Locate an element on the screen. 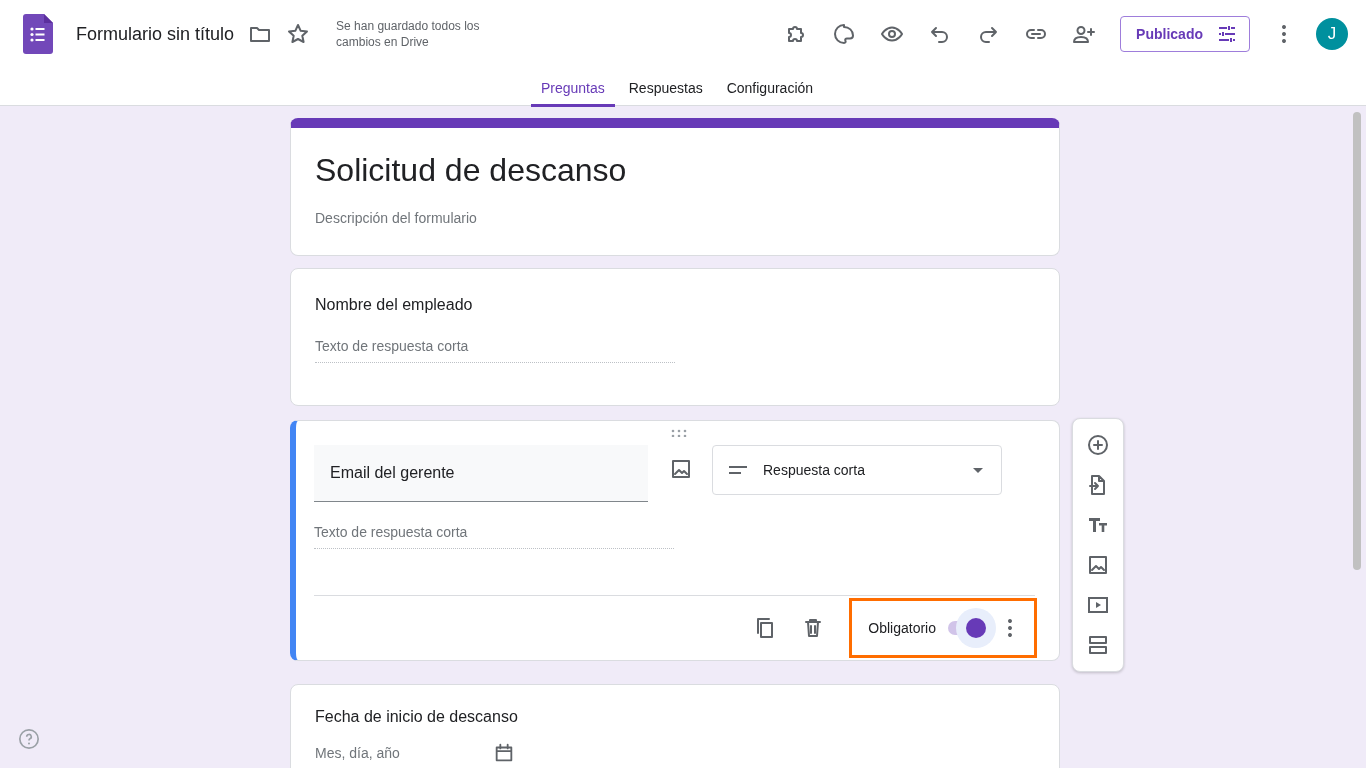 The width and height of the screenshot is (1366, 768). star-icon is located at coordinates (298, 34).